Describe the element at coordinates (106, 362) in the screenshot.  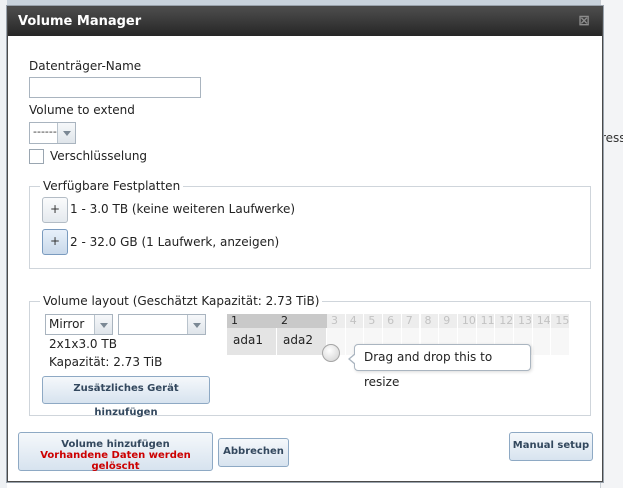
I see `layout-capacity: Kapazität: 2.73 TiB` at that location.